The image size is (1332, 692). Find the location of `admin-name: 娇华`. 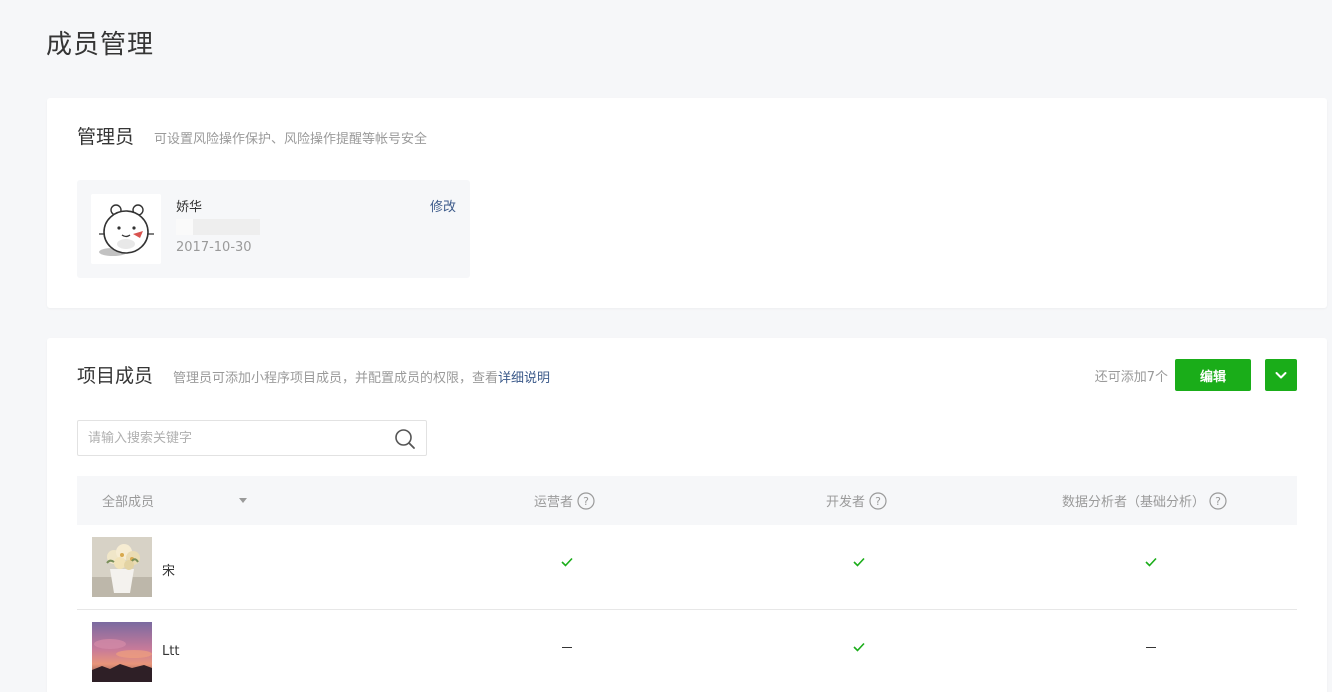

admin-name: 娇华 is located at coordinates (189, 207).